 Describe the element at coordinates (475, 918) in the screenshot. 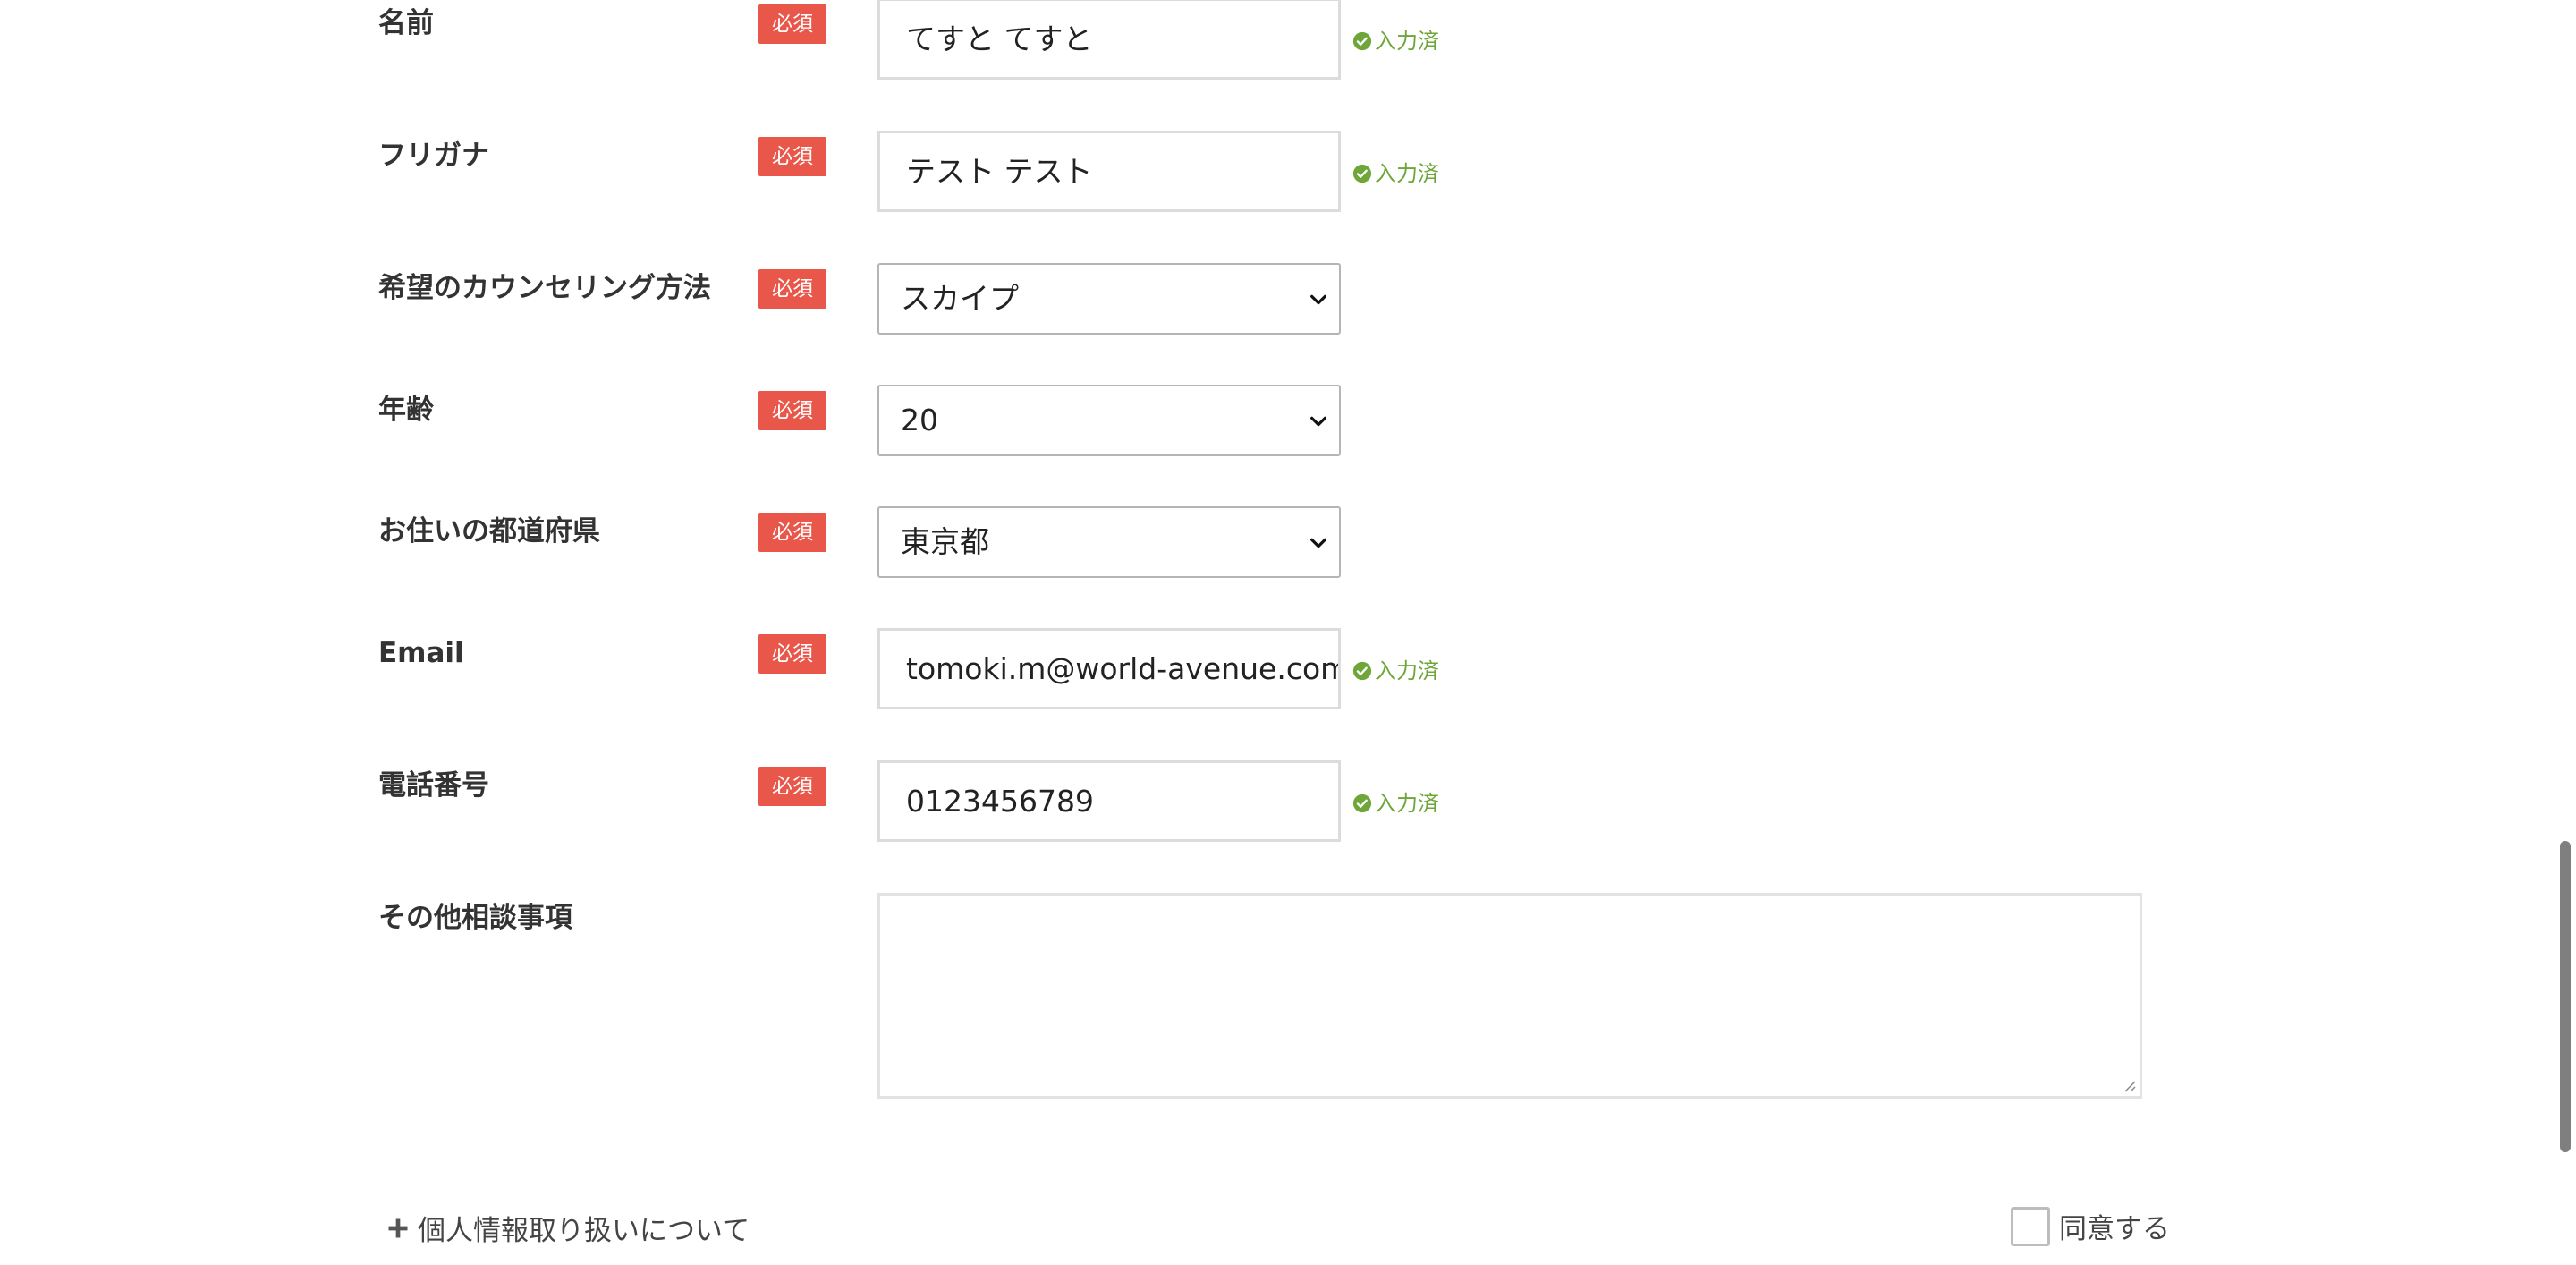

I see `other-label: その他相談事項` at that location.